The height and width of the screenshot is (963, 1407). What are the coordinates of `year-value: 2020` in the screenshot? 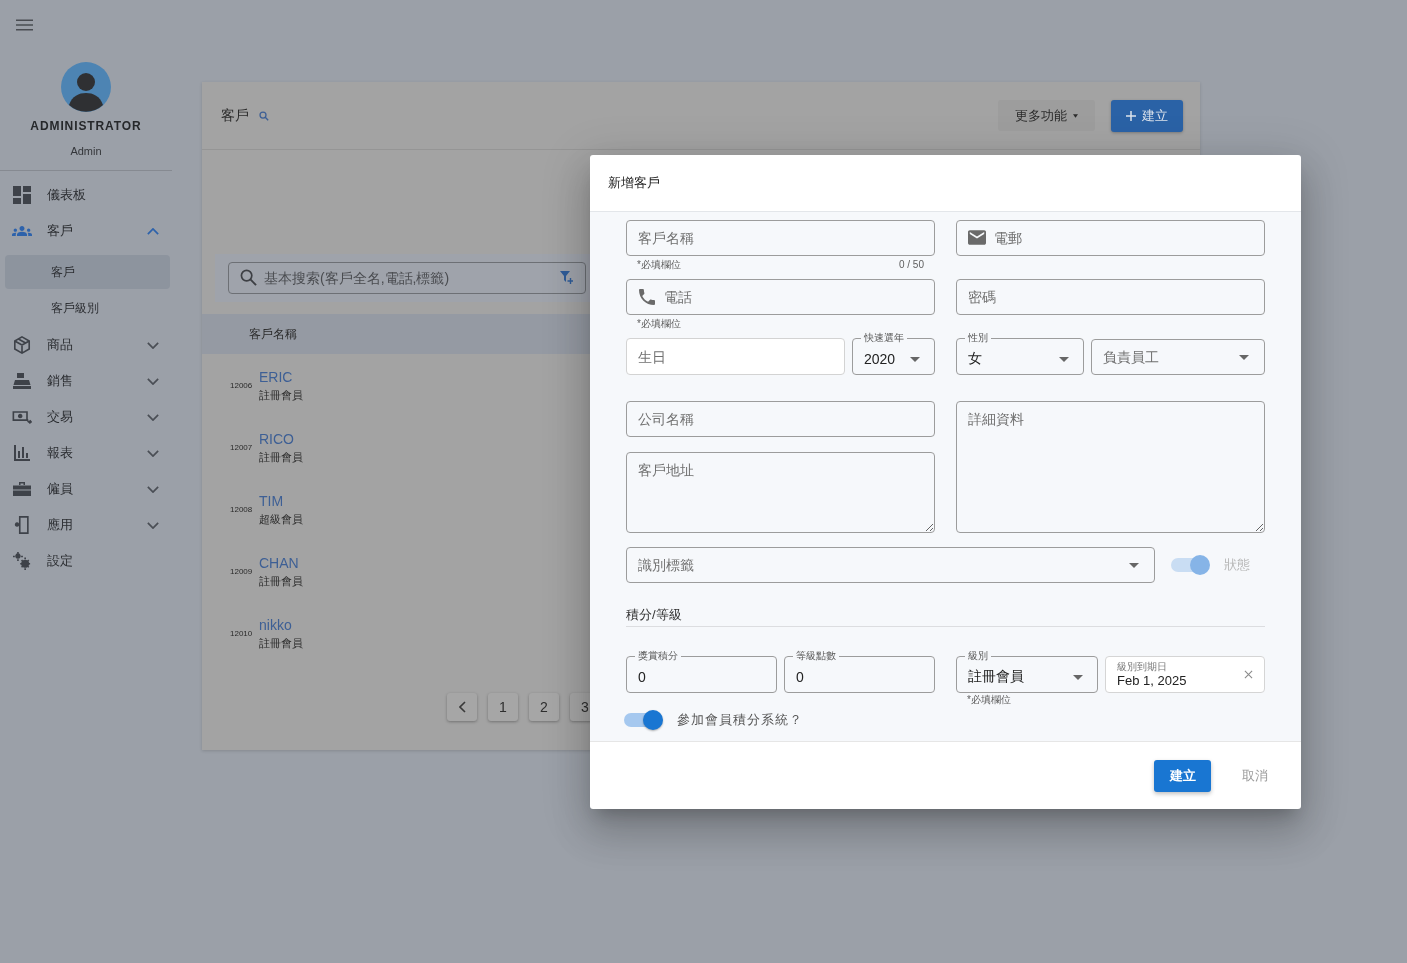 It's located at (880, 359).